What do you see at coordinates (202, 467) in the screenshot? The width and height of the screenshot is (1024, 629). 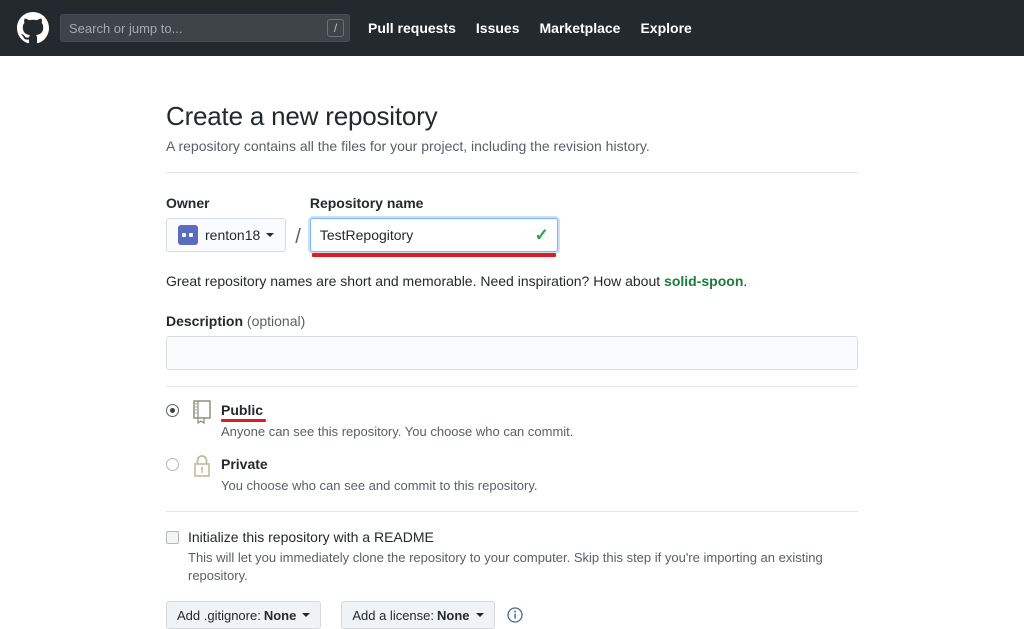 I see `lock-icon` at bounding box center [202, 467].